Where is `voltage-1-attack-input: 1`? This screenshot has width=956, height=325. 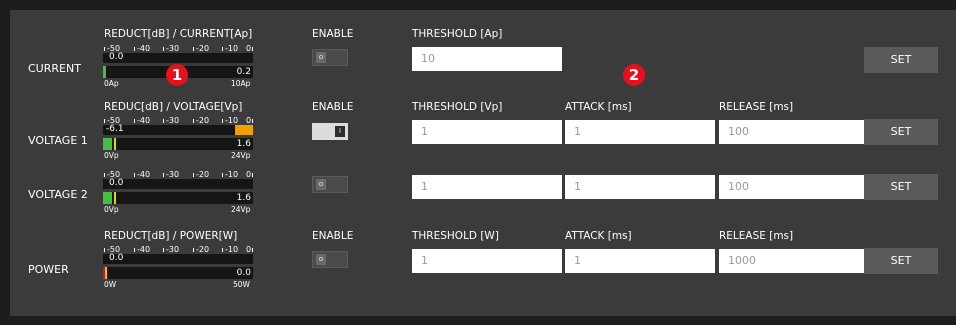
voltage-1-attack-input: 1 is located at coordinates (640, 132).